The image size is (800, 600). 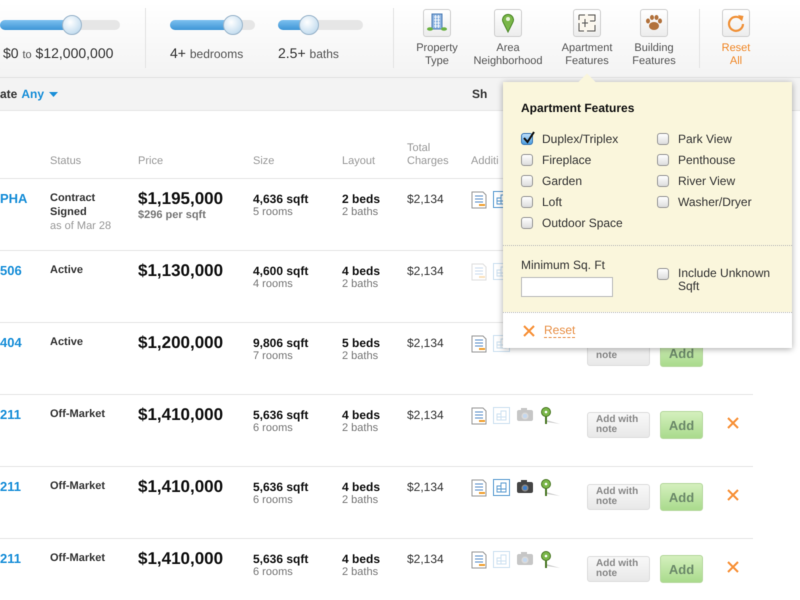 I want to click on checkbox-label: Outdoor Space, so click(x=582, y=223).